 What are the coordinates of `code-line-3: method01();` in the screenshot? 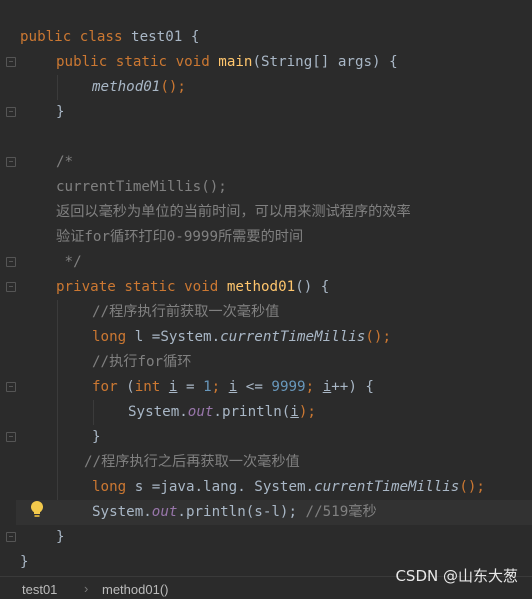 It's located at (139, 87).